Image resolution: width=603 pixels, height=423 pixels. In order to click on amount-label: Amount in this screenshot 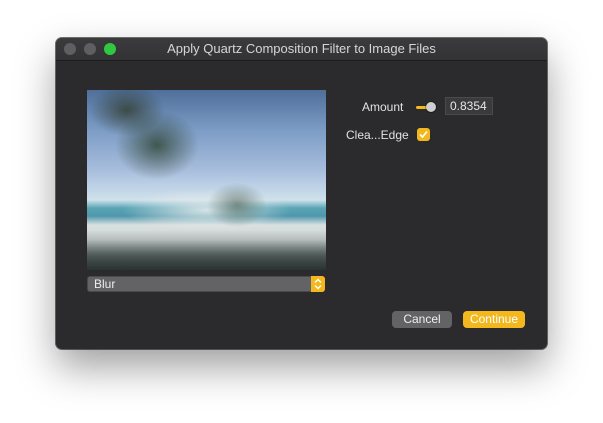, I will do `click(383, 107)`.